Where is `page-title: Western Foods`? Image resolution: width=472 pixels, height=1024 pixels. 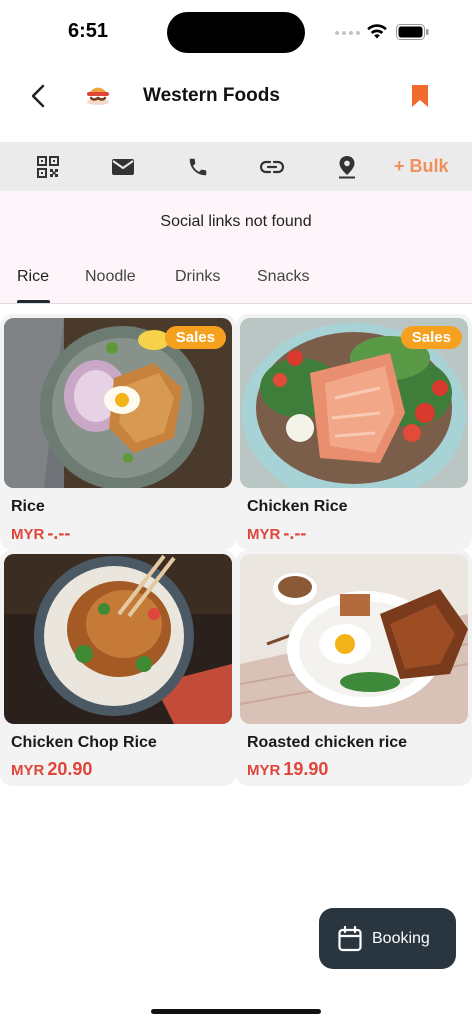
page-title: Western Foods is located at coordinates (211, 95).